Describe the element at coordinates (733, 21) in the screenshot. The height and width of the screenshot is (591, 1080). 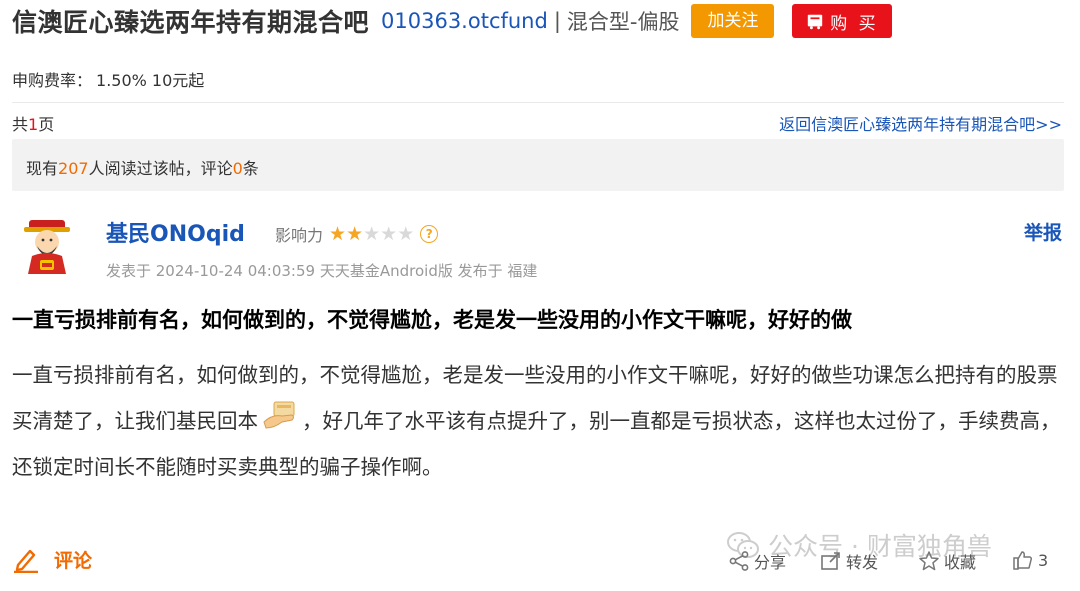
I see `follow-button: 加关注` at that location.